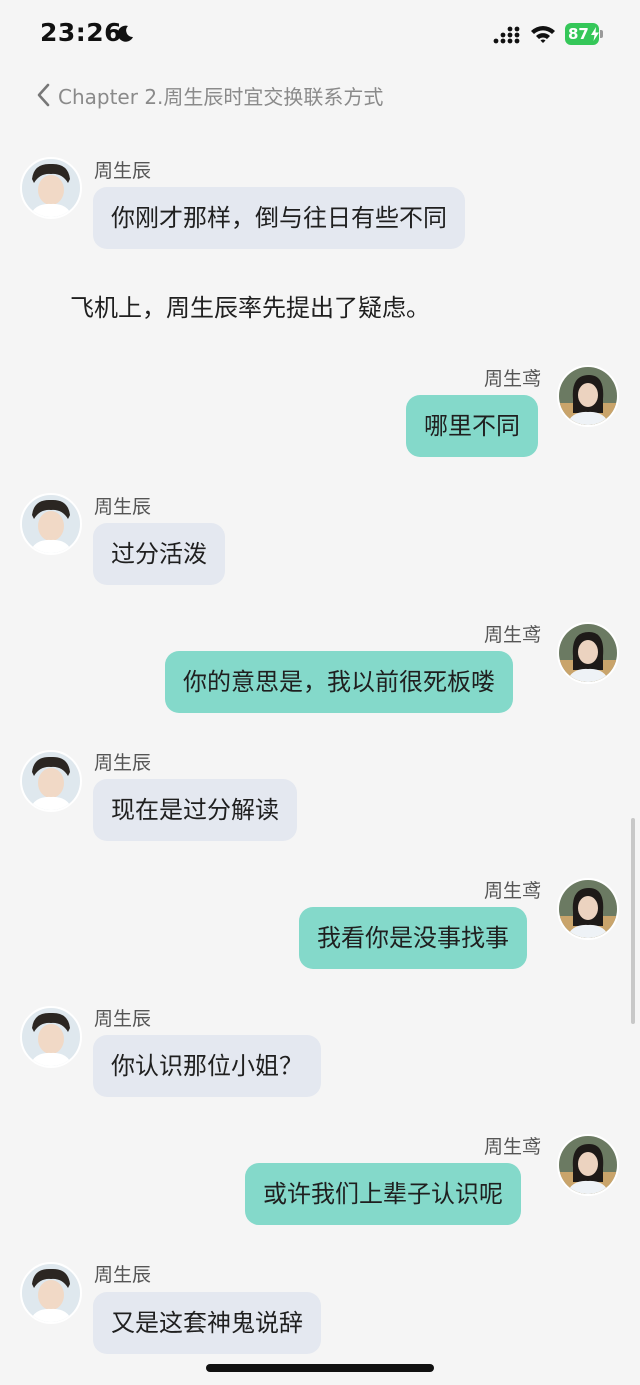 The width and height of the screenshot is (640, 1385). Describe the element at coordinates (195, 810) in the screenshot. I see `message-bubble: 现在是过分解读` at that location.